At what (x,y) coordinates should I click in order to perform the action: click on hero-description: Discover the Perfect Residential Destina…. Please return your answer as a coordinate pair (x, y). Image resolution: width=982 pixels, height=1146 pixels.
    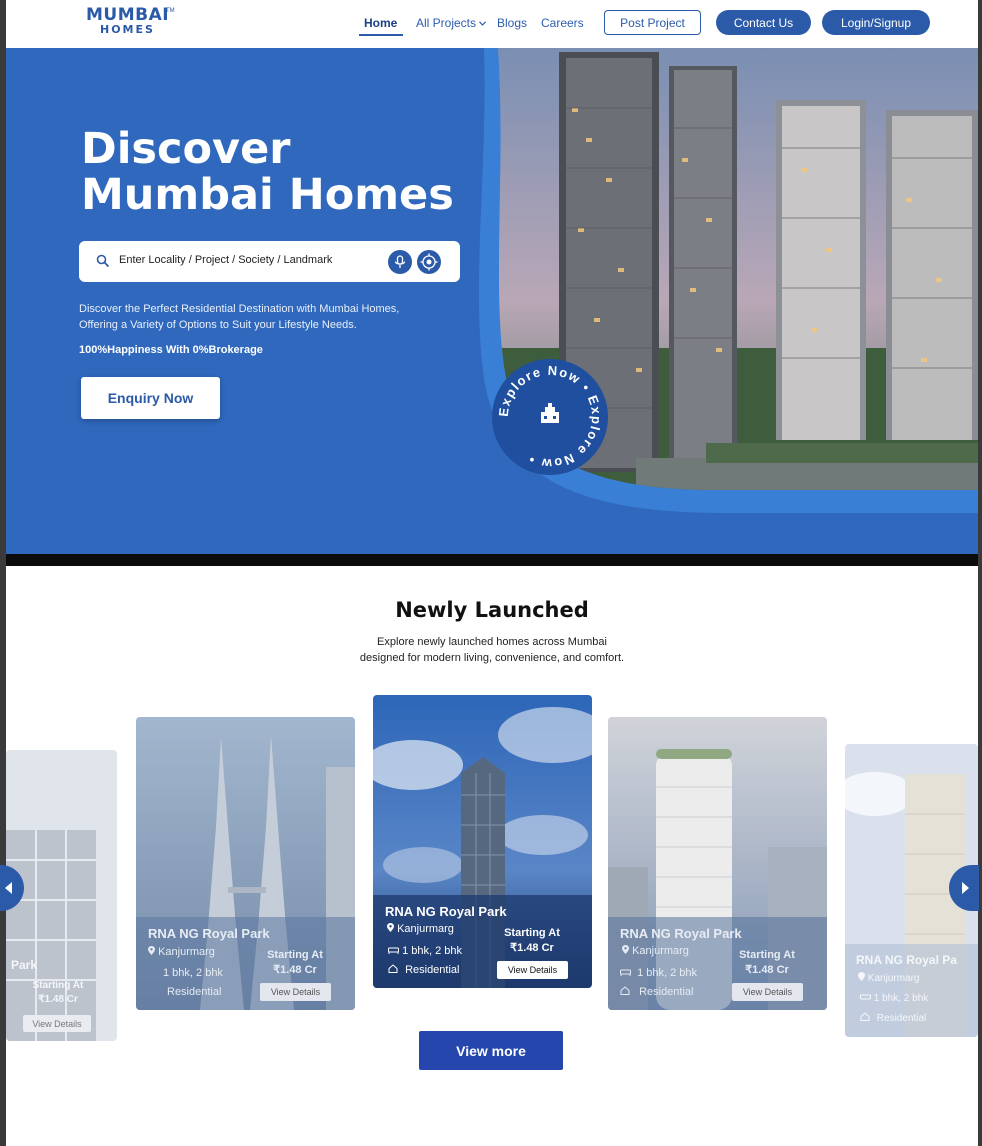
    Looking at the image, I should click on (239, 317).